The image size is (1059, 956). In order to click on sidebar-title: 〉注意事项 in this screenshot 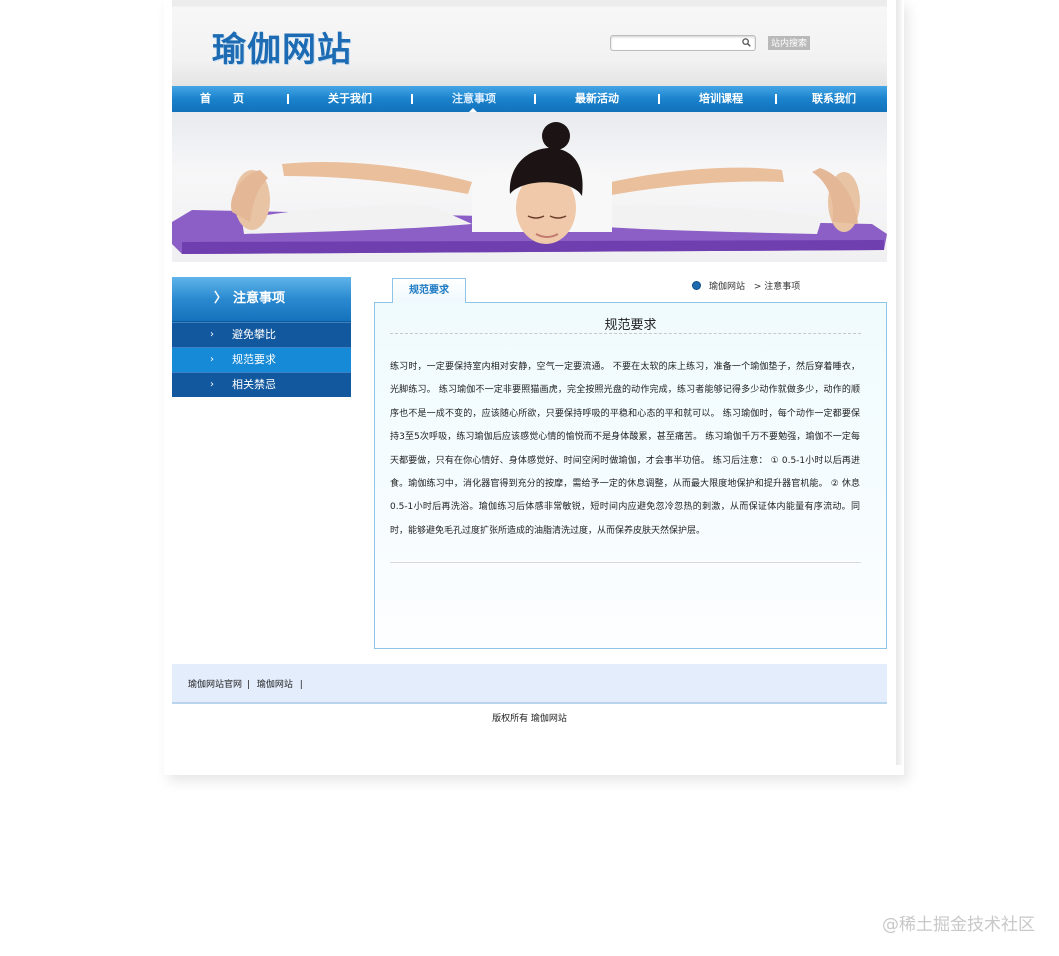, I will do `click(261, 299)`.